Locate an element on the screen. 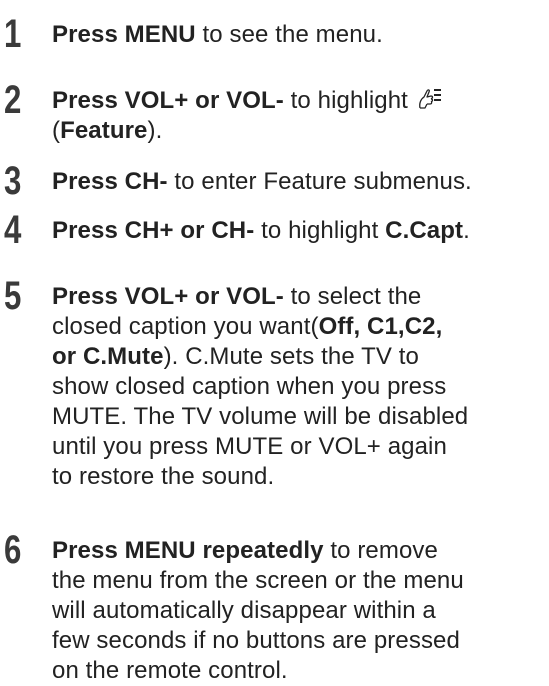 The width and height of the screenshot is (549, 686). step-text: Press CH+ or CH- to highlight C.Capt. is located at coordinates (300, 231).